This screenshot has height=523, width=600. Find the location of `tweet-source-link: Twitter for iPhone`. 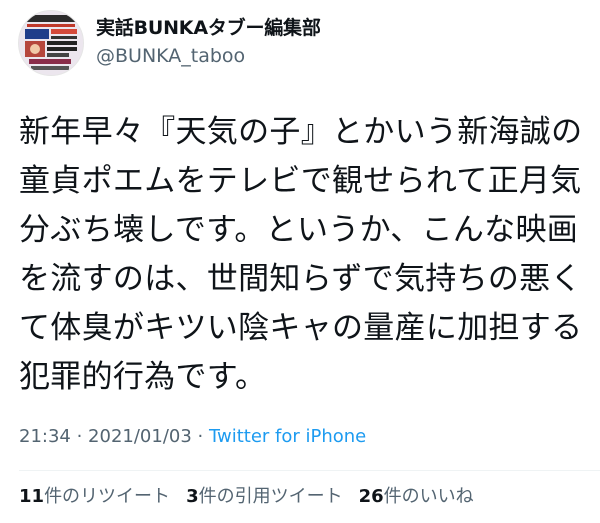

tweet-source-link: Twitter for iPhone is located at coordinates (287, 436).